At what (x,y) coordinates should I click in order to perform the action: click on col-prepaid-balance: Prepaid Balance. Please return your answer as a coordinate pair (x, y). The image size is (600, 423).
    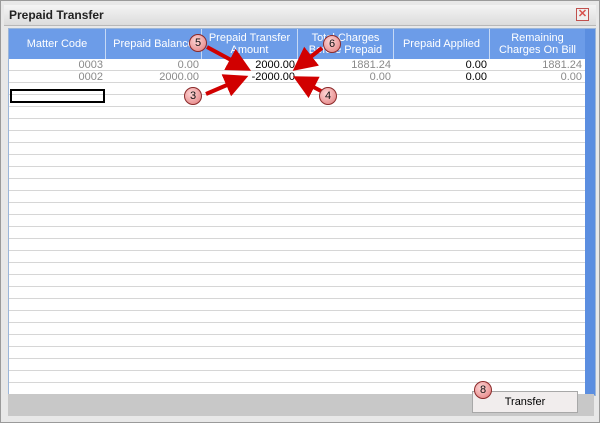
    Looking at the image, I should click on (154, 44).